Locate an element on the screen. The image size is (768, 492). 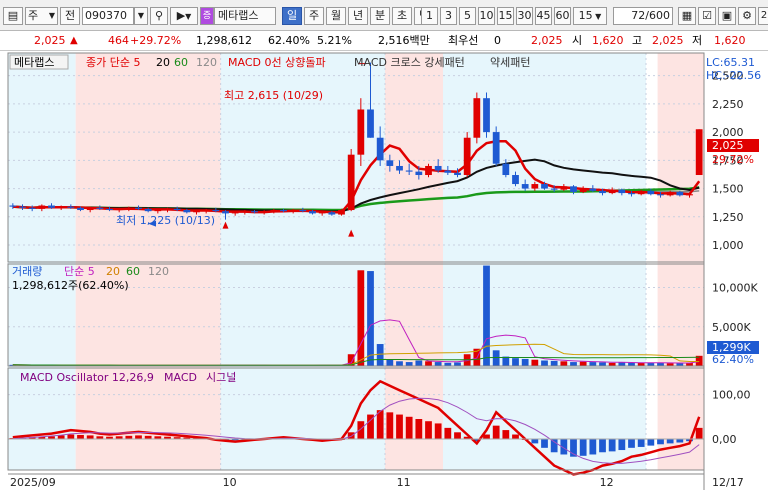
interval-button-7: 60 is located at coordinates (562, 16).